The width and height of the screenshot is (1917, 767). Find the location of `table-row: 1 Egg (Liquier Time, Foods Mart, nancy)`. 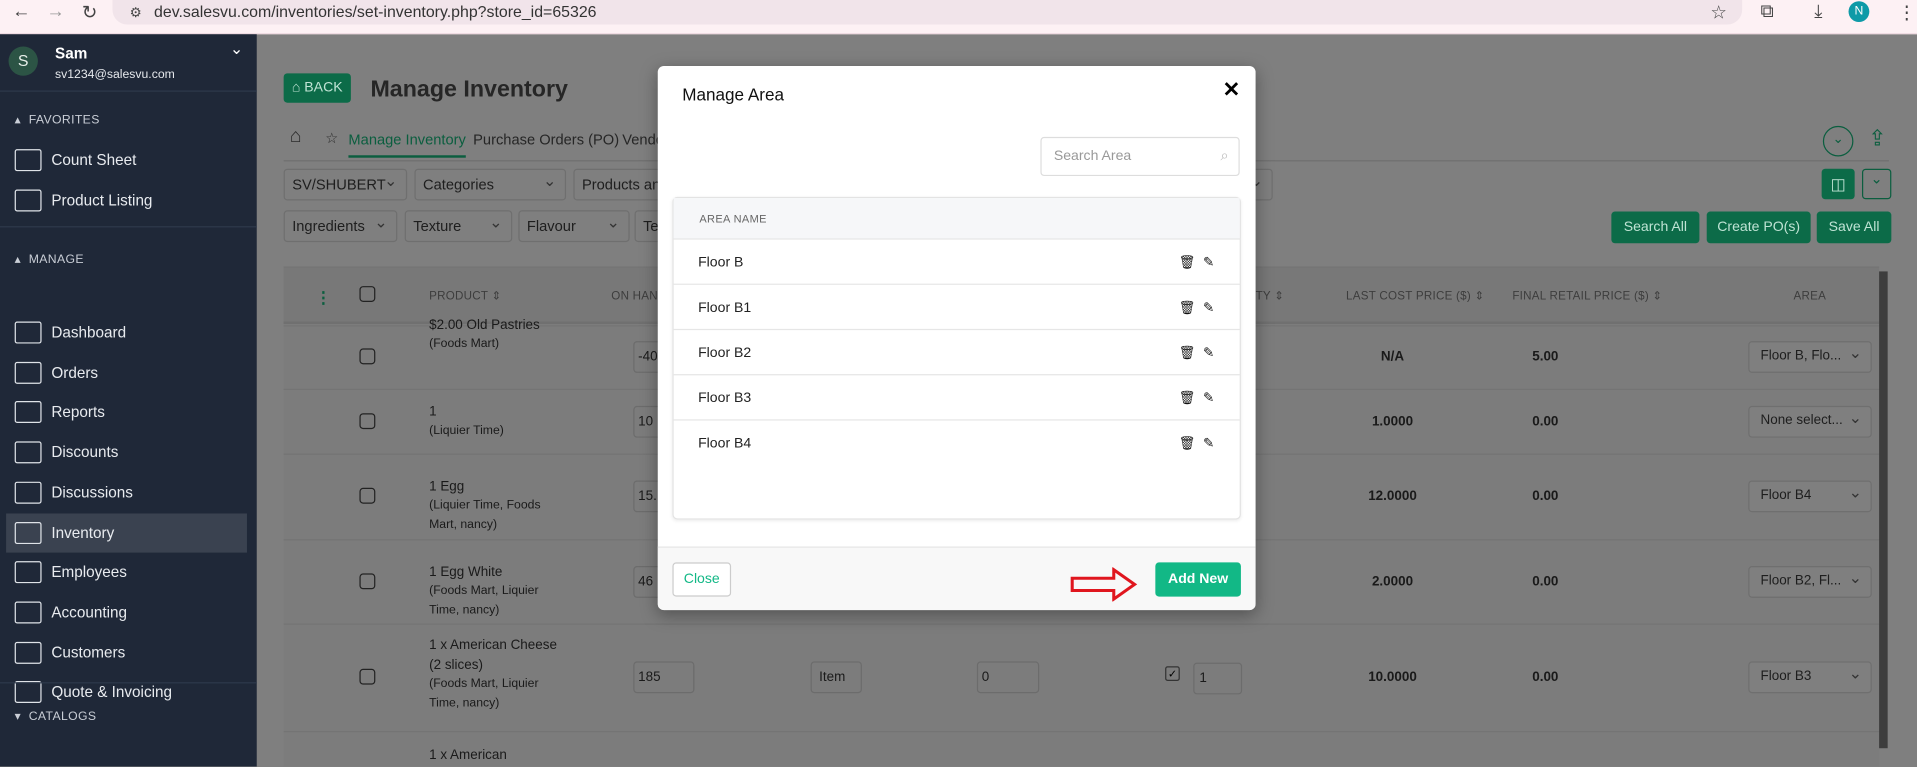

table-row: 1 Egg (Liquier Time, Foods Mart, nancy) is located at coordinates (496, 506).